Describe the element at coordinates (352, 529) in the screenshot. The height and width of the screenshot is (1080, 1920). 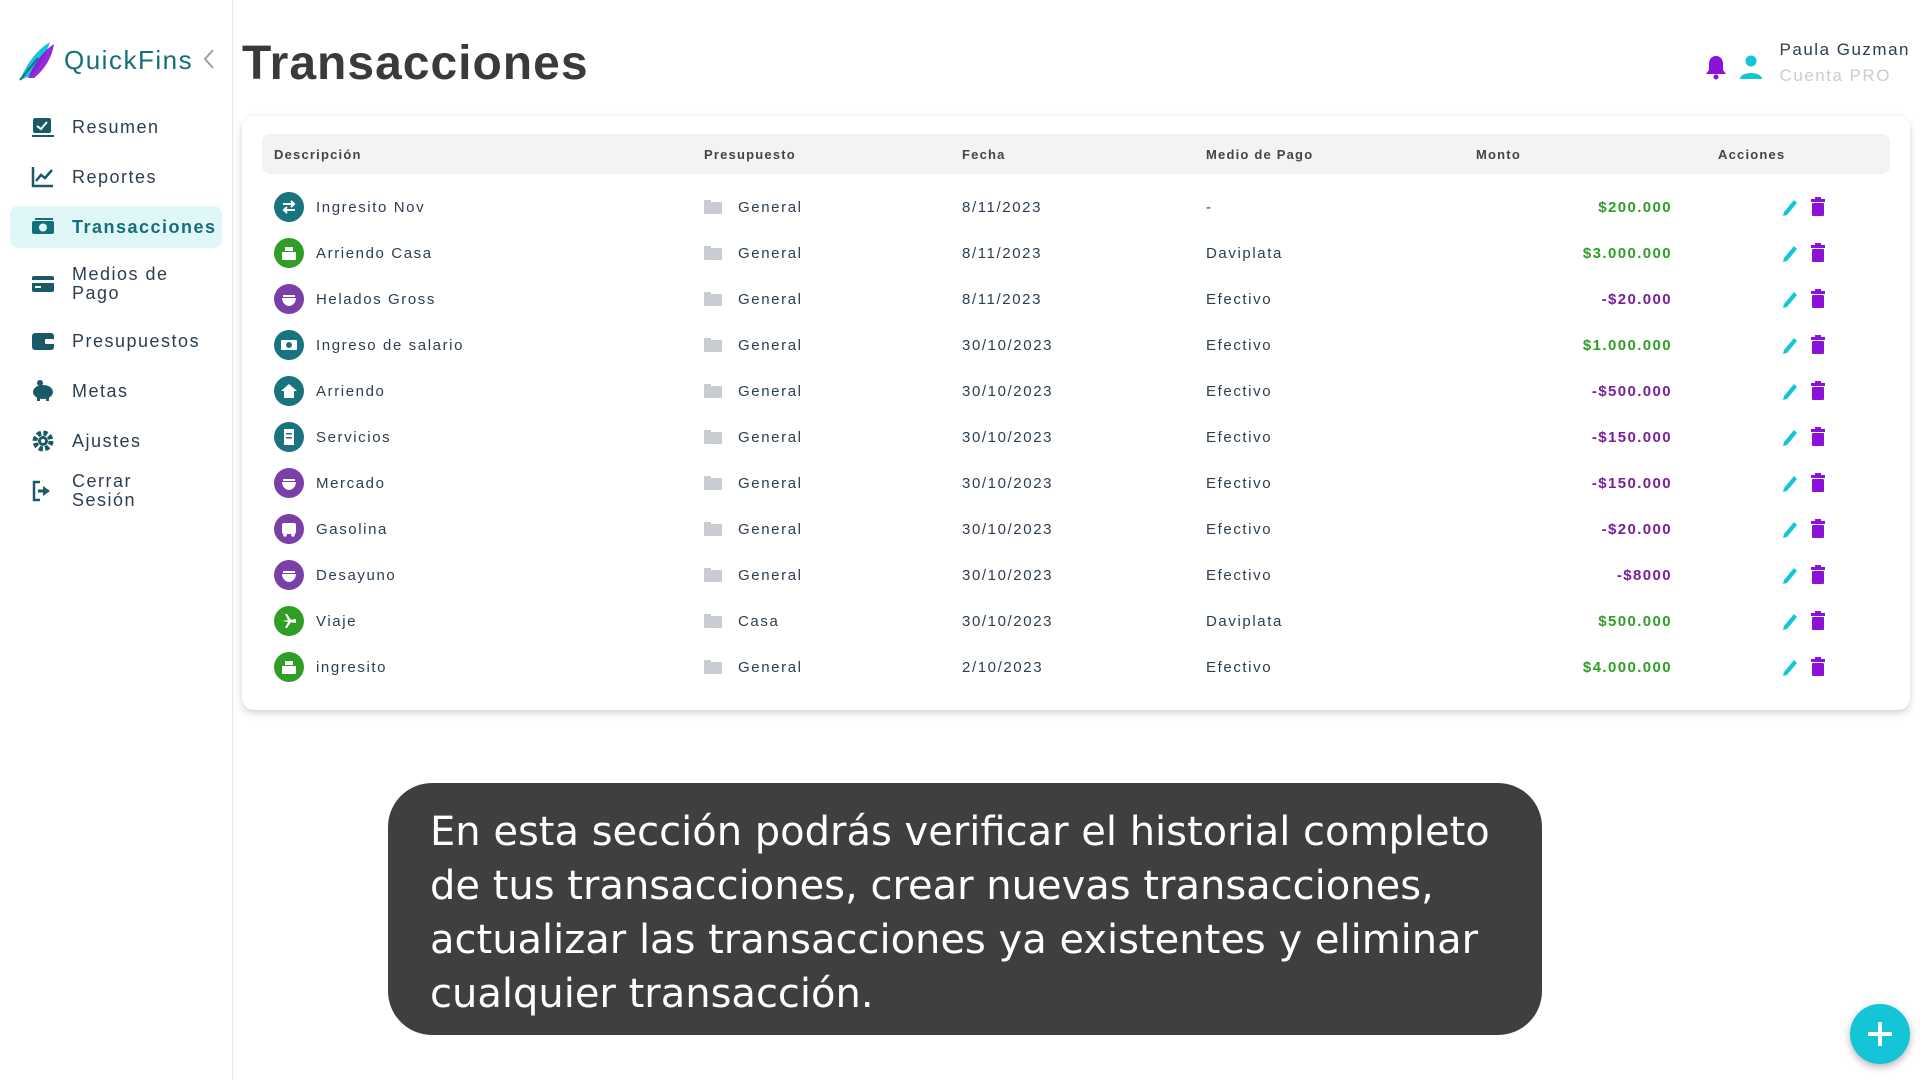
I see `description-text: Gasolina` at that location.